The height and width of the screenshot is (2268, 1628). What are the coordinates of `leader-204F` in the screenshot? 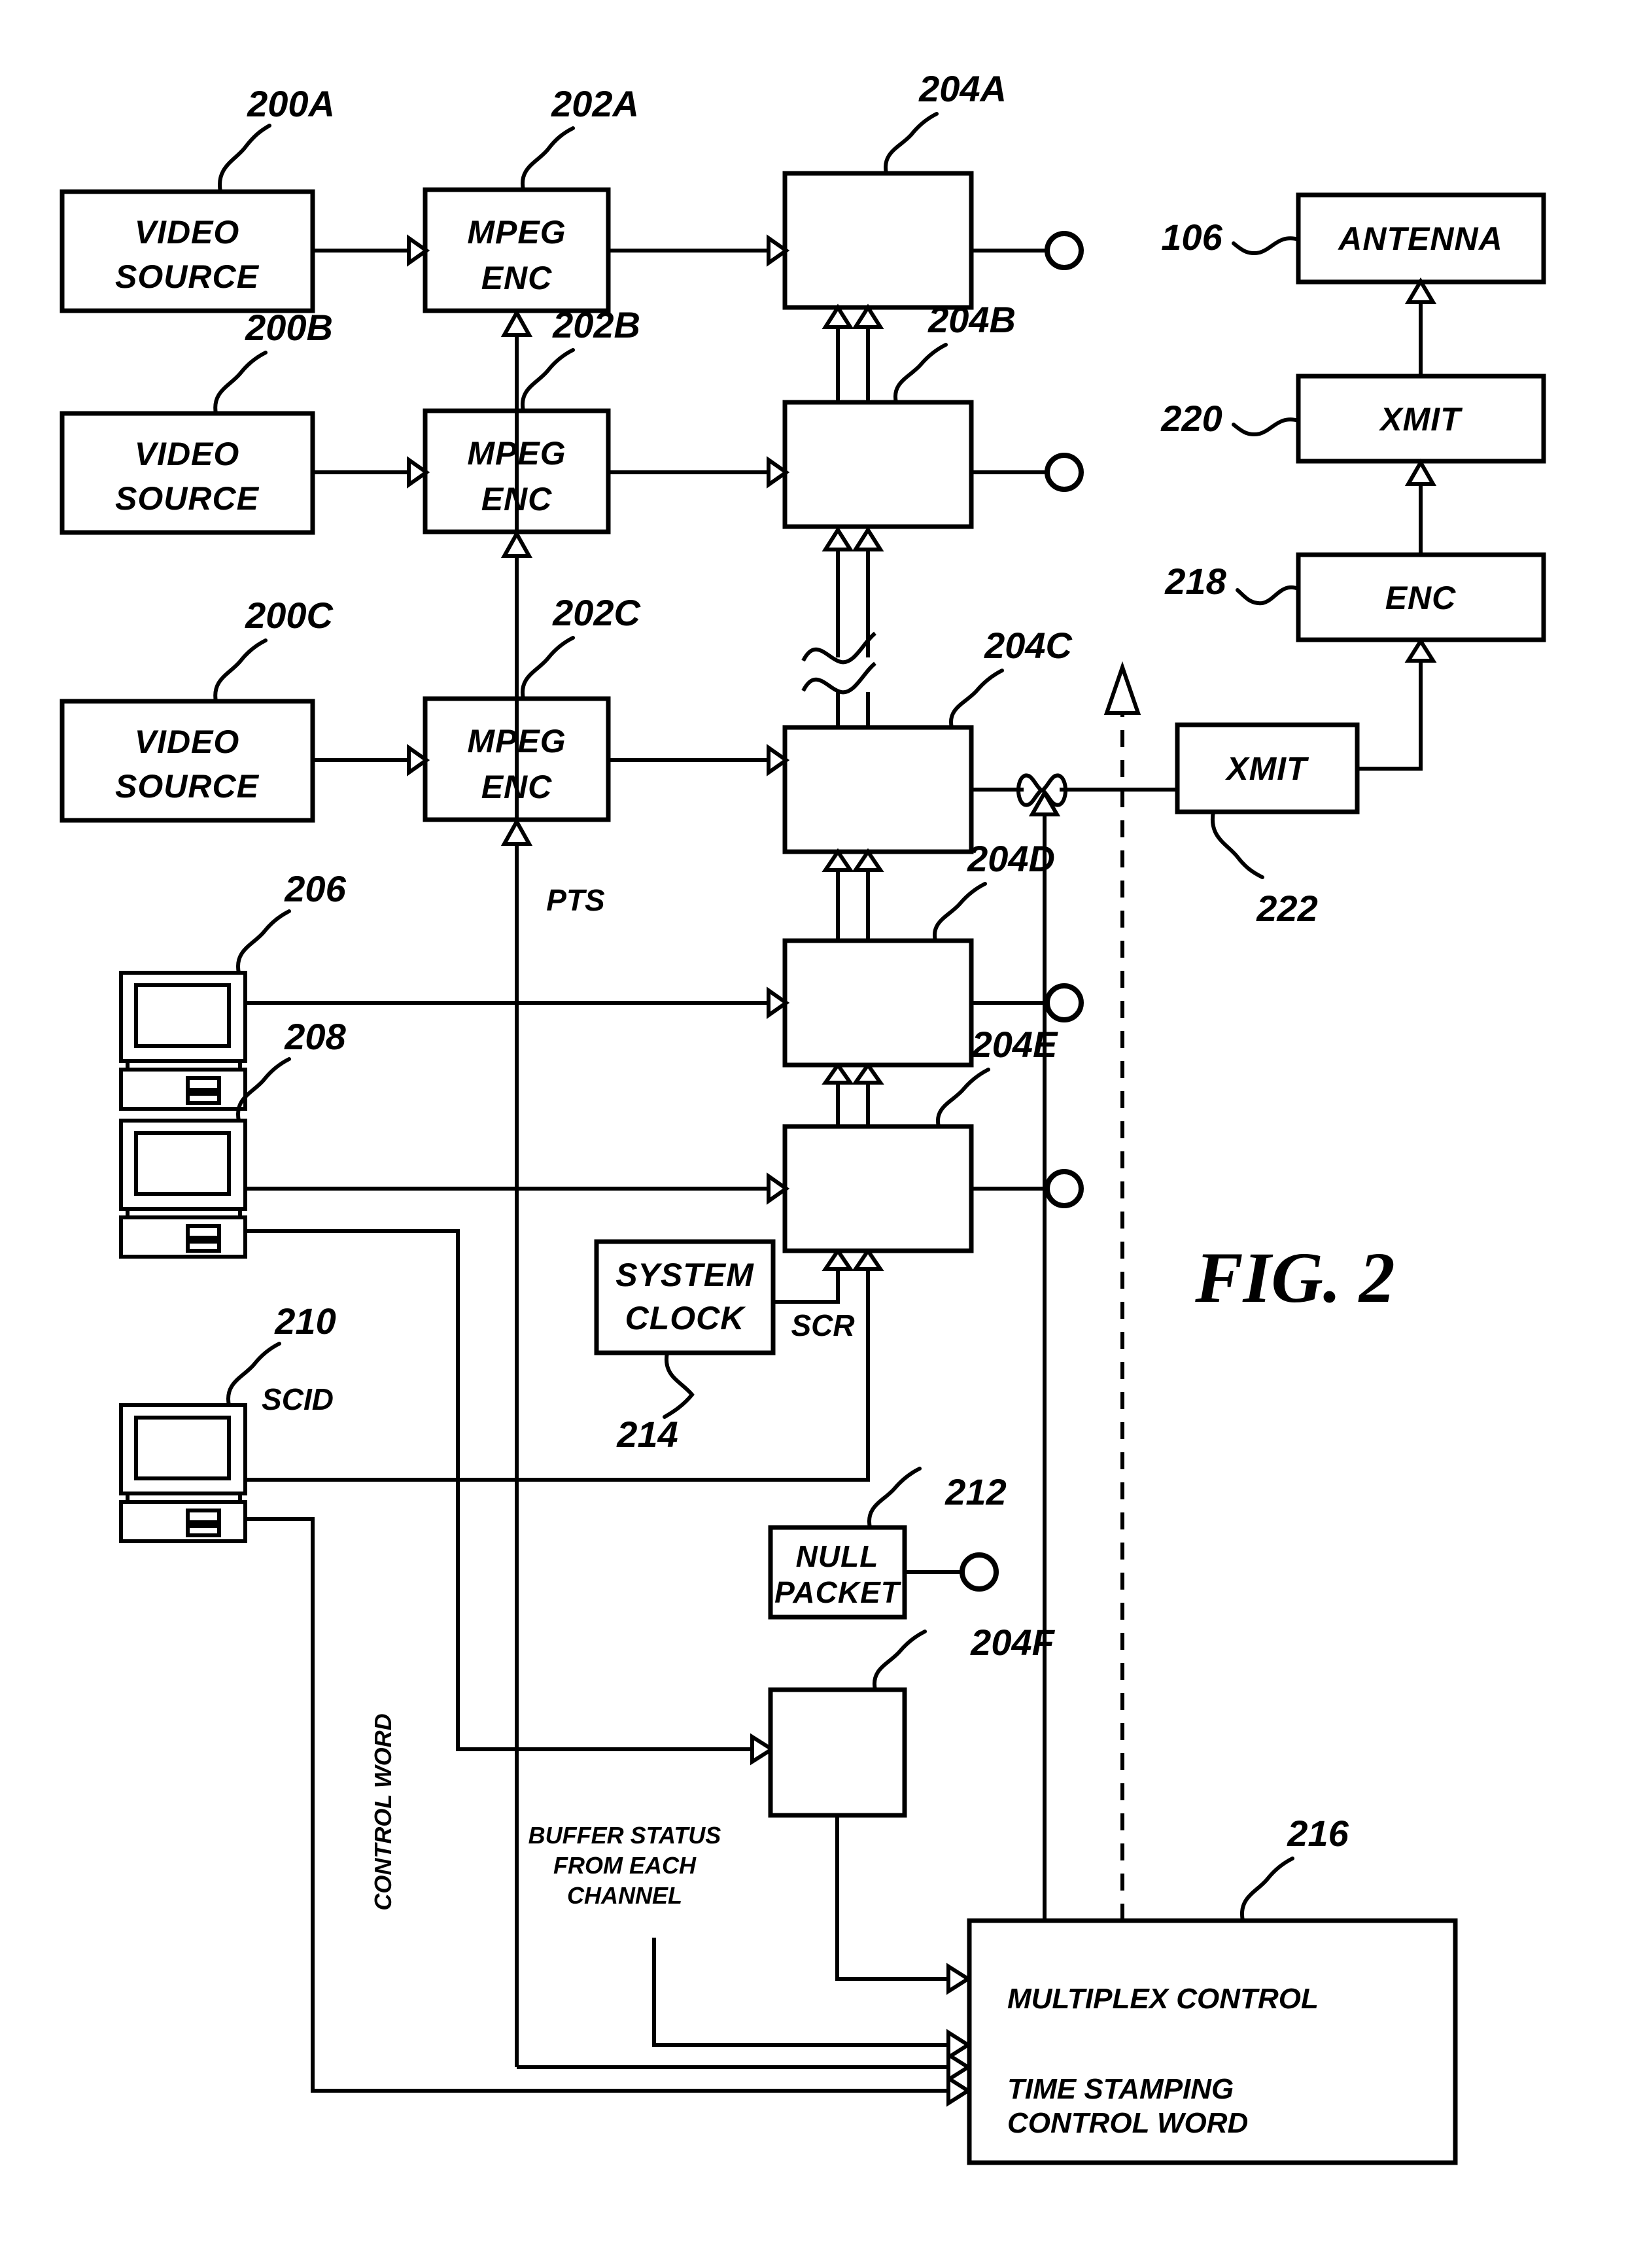 It's located at (899, 1661).